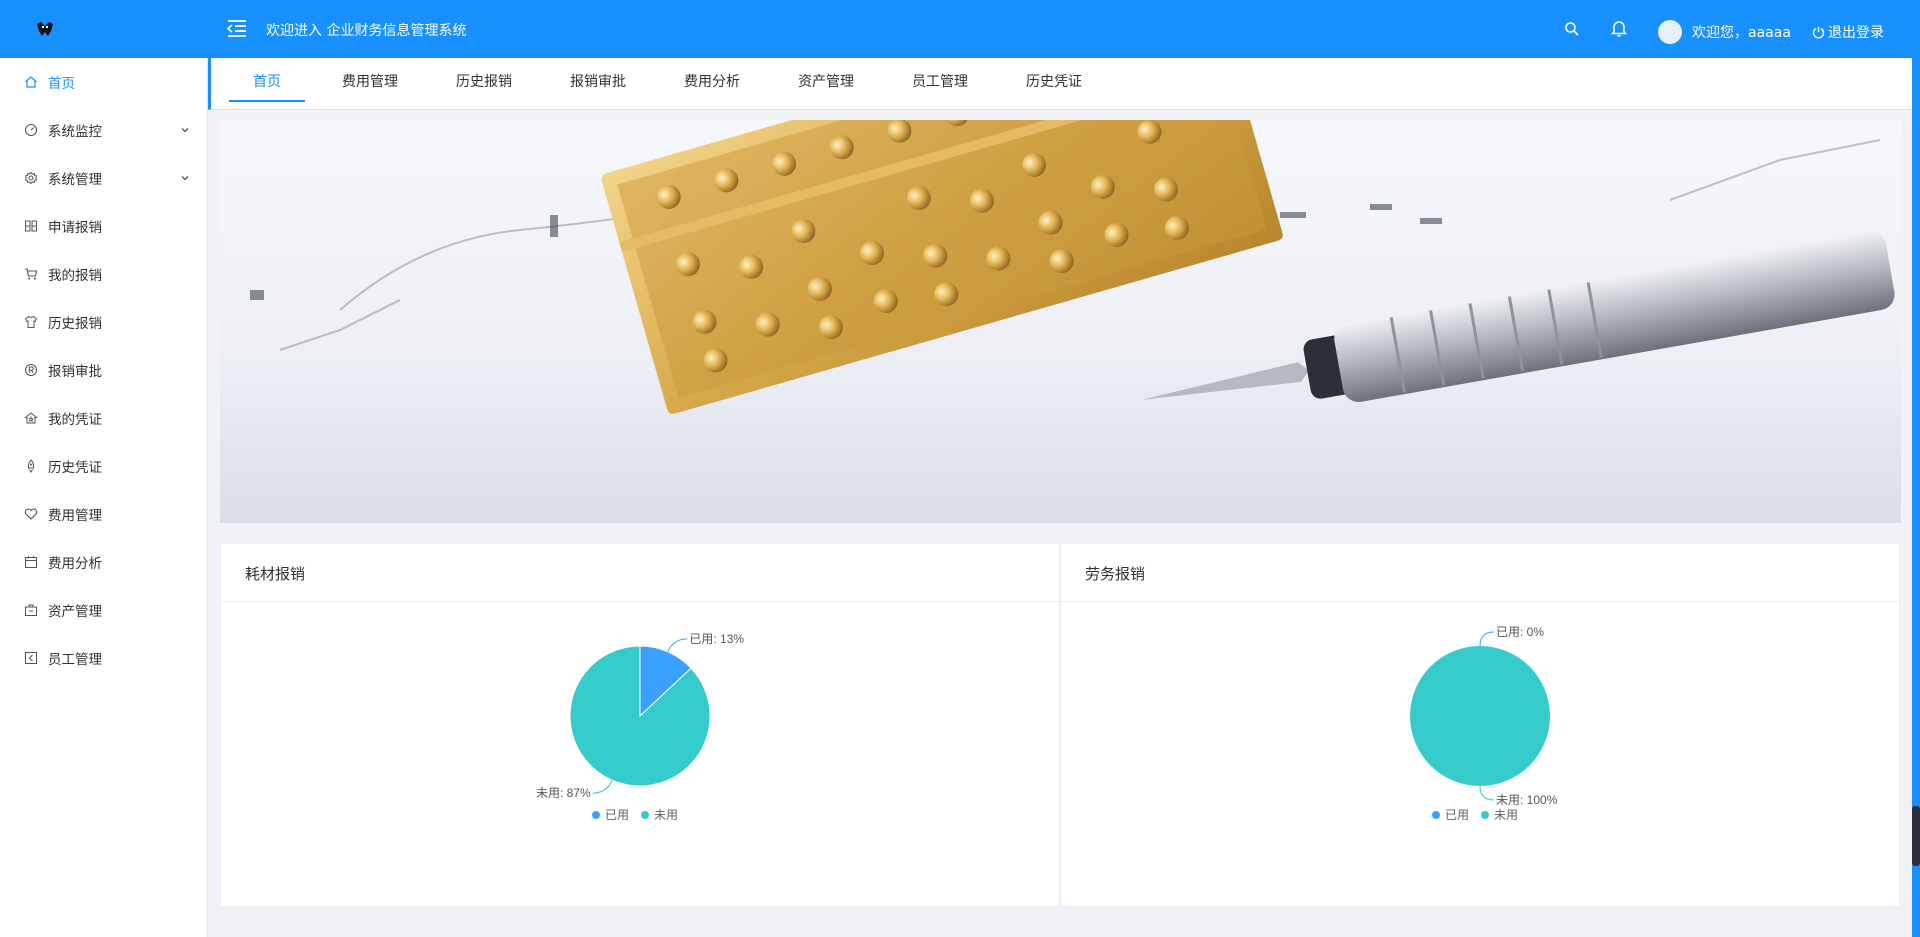  What do you see at coordinates (31, 610) in the screenshot?
I see `briefcase-icon` at bounding box center [31, 610].